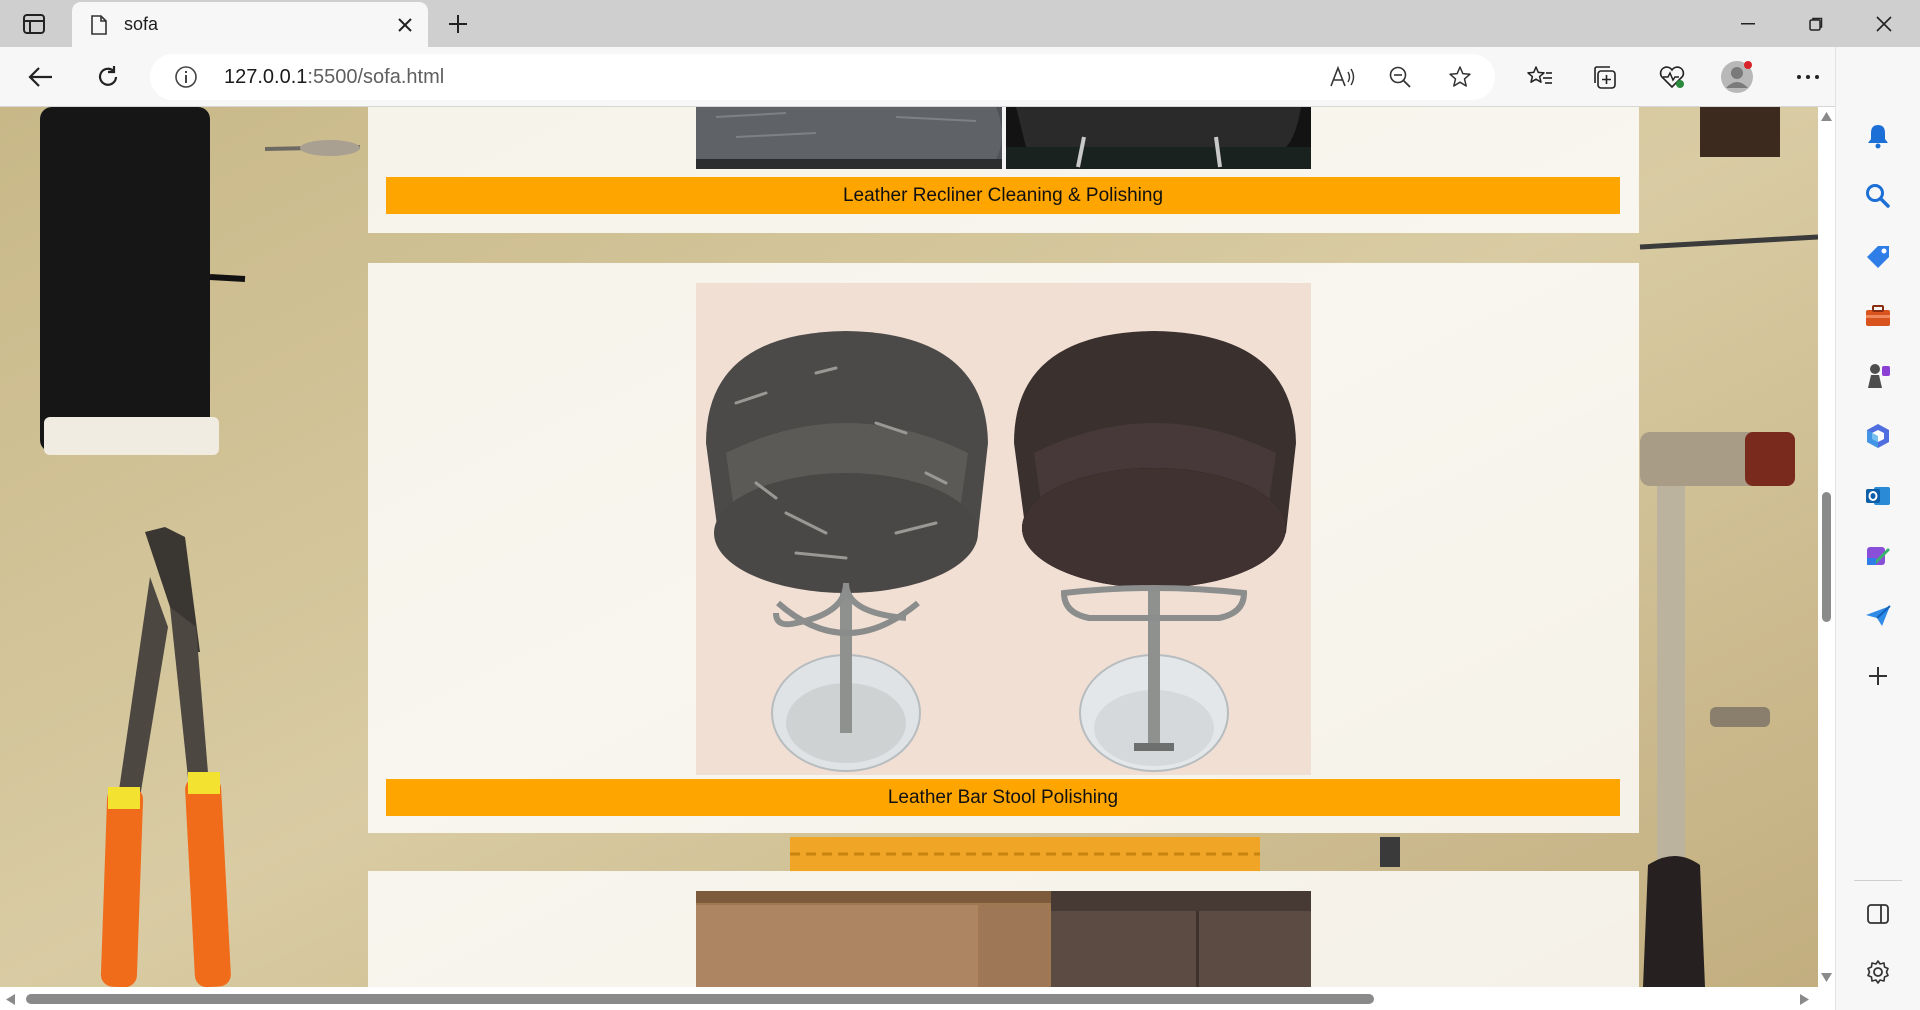  Describe the element at coordinates (99, 25) in the screenshot. I see `page-icon` at that location.